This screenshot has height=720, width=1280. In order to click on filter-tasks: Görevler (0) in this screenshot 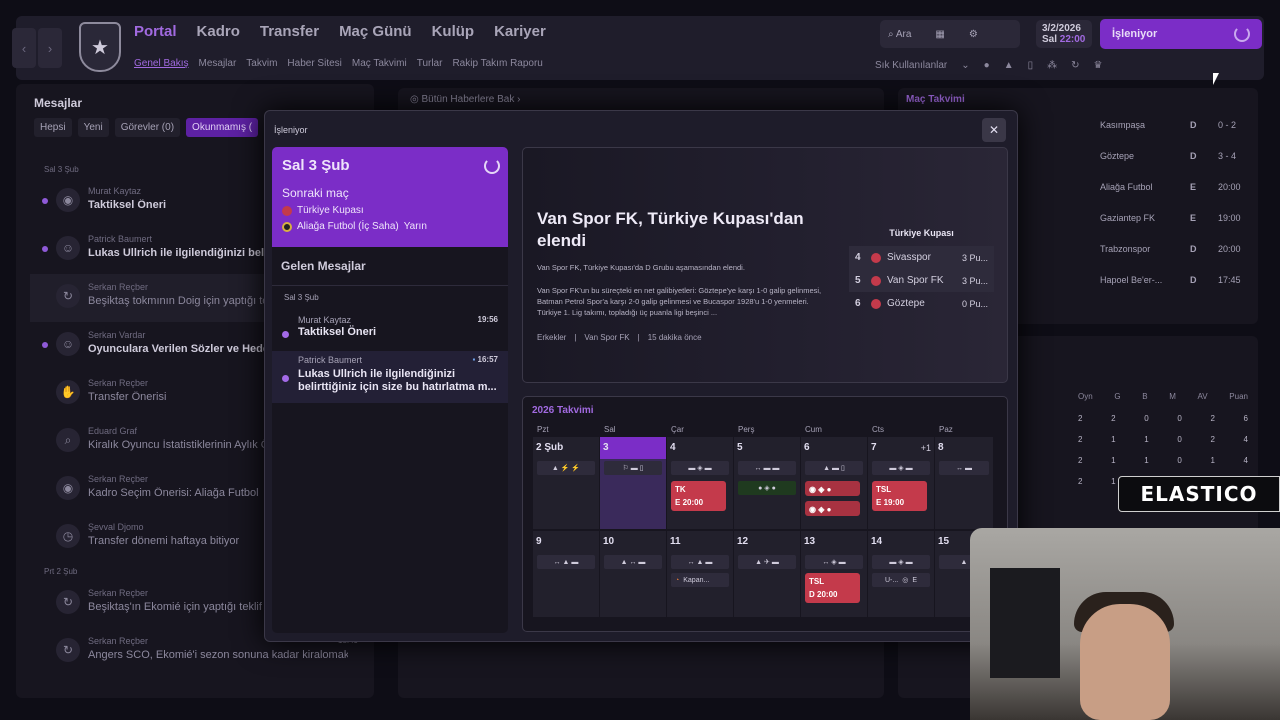, I will do `click(147, 127)`.